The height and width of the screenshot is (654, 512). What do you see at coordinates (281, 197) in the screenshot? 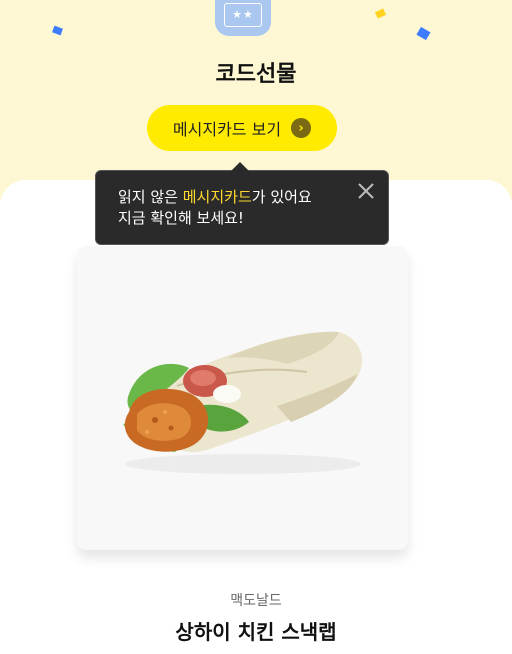
I see `tooltip-text: 가 있어요` at bounding box center [281, 197].